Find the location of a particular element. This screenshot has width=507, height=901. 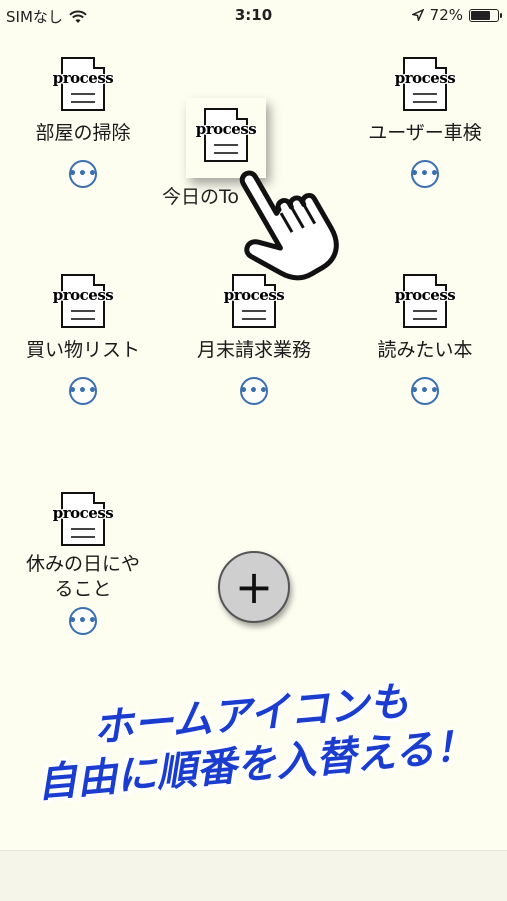

process-item: process 月末請求業務 ••• is located at coordinates (254, 338).